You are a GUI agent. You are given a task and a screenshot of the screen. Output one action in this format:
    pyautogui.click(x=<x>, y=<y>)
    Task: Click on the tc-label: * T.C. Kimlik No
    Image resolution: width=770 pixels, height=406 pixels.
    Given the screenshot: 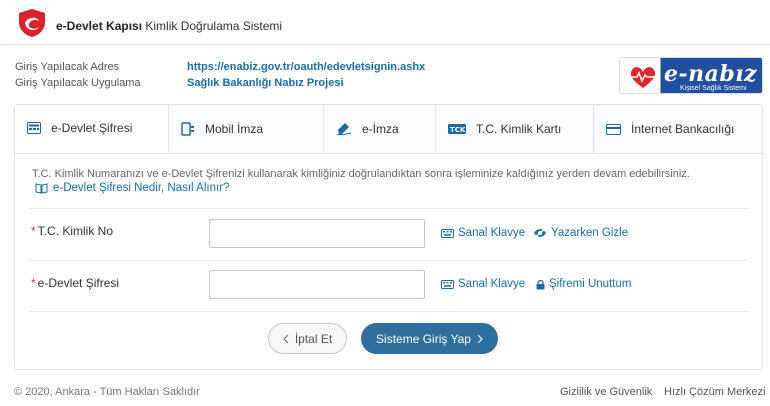 What is the action you would take?
    pyautogui.click(x=72, y=231)
    